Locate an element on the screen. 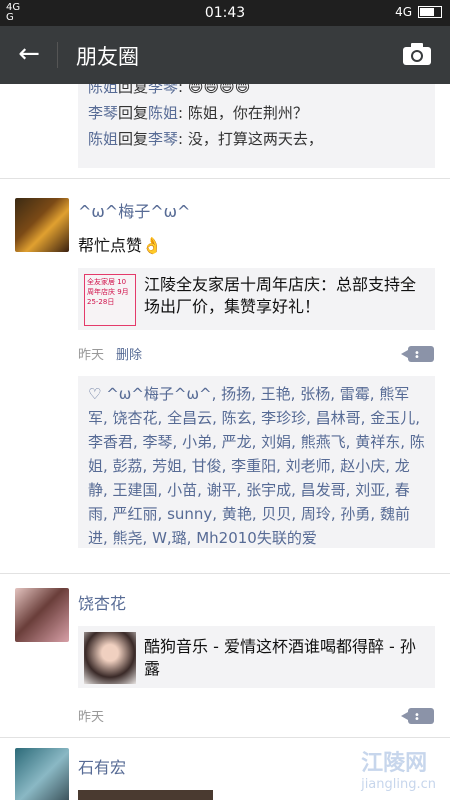  title-bar: ← 朋友圈 is located at coordinates (225, 55).